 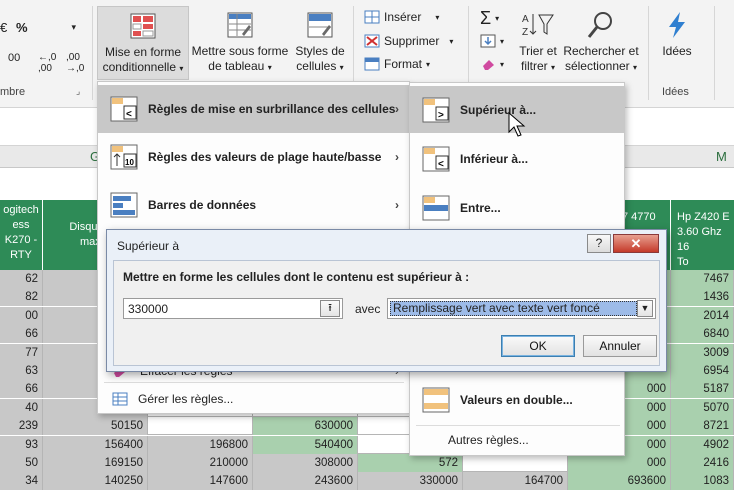 I want to click on table-cell: 693600, so click(x=619, y=481).